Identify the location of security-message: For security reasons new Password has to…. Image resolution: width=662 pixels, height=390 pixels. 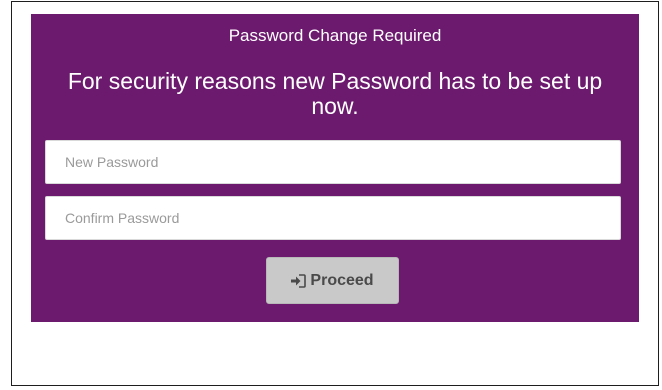
(335, 93).